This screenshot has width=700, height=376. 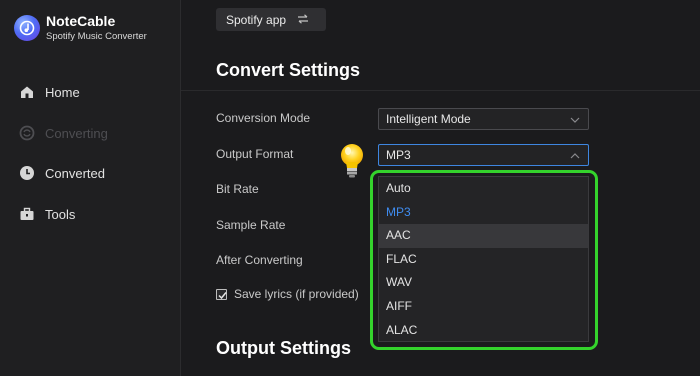 I want to click on app-subtitle: Spotify Music Converter, so click(x=96, y=36).